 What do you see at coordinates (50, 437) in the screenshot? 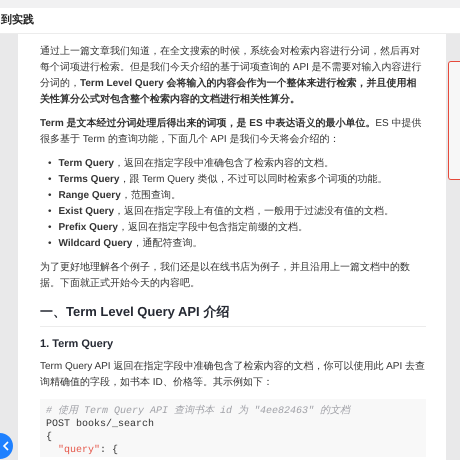
I see `code-line: {` at bounding box center [50, 437].